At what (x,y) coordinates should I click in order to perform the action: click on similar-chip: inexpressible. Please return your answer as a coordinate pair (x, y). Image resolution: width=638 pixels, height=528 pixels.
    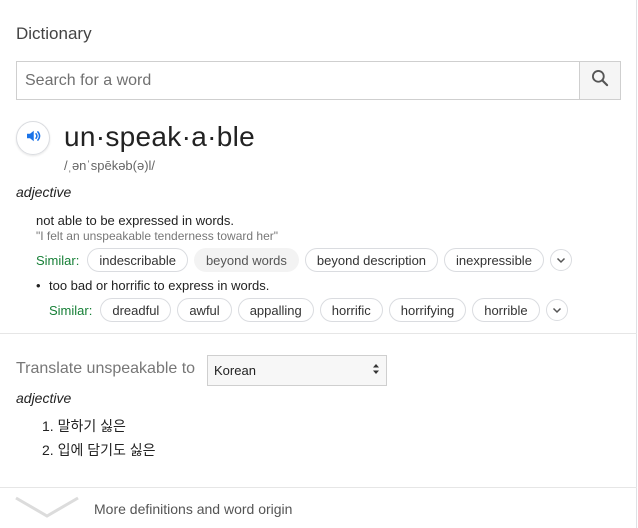
    Looking at the image, I should click on (494, 260).